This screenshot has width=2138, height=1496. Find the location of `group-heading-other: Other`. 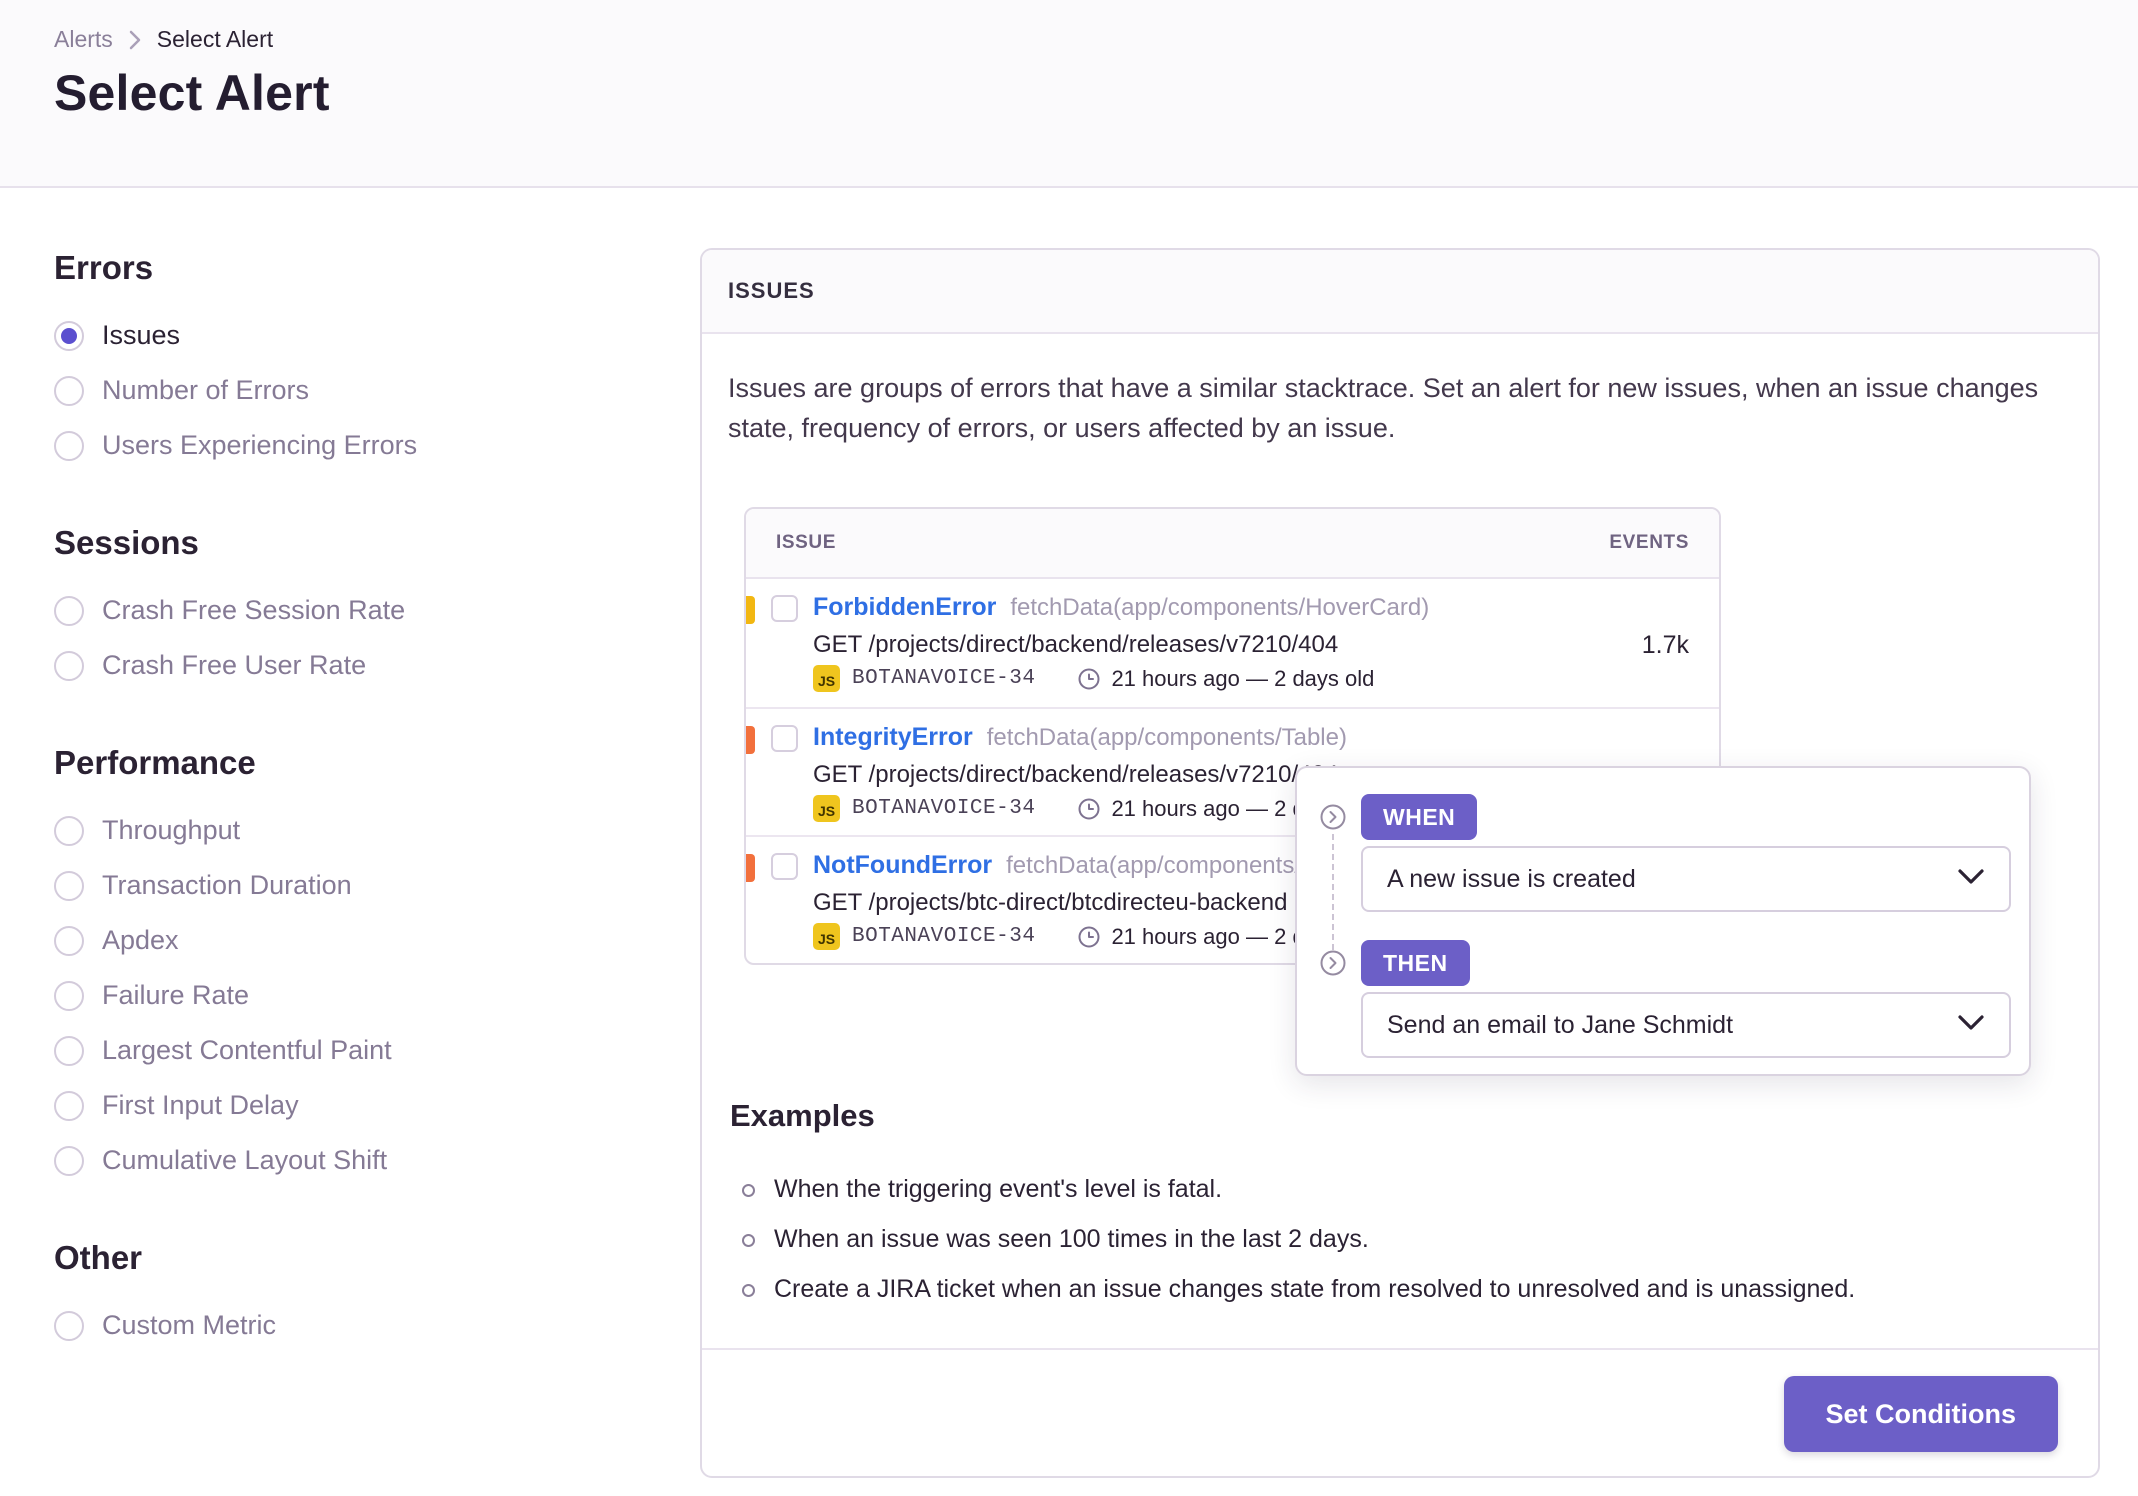

group-heading-other: Other is located at coordinates (98, 1257).